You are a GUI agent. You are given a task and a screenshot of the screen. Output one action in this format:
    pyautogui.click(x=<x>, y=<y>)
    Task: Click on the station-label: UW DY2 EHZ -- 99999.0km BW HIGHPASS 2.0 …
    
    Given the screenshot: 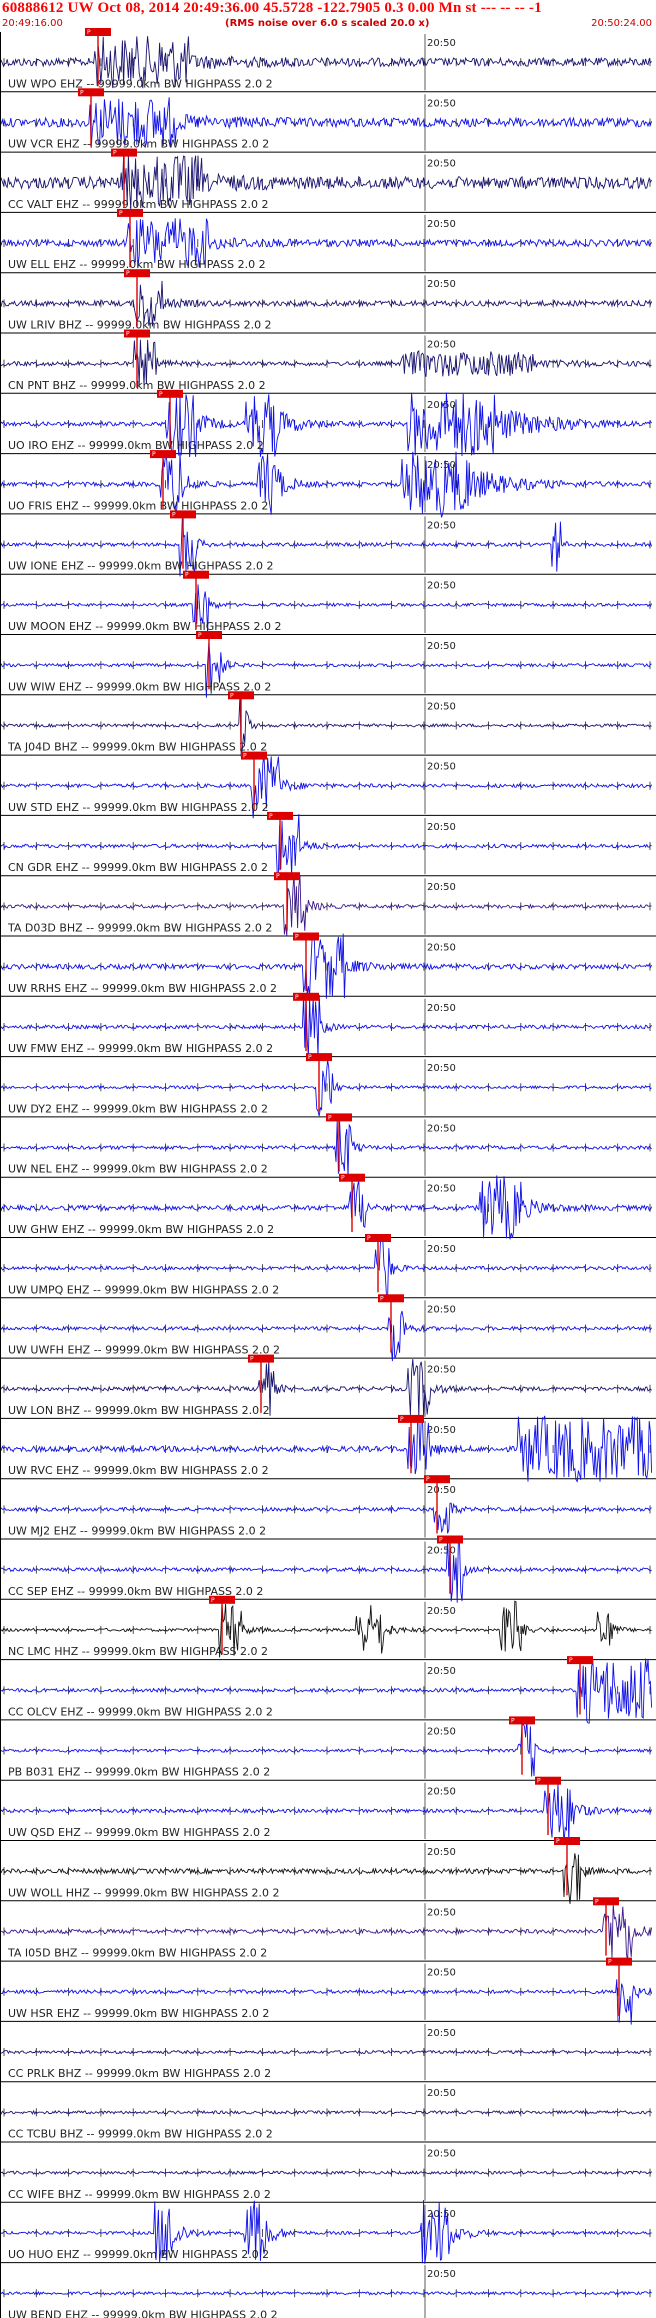 What is the action you would take?
    pyautogui.click(x=138, y=1108)
    